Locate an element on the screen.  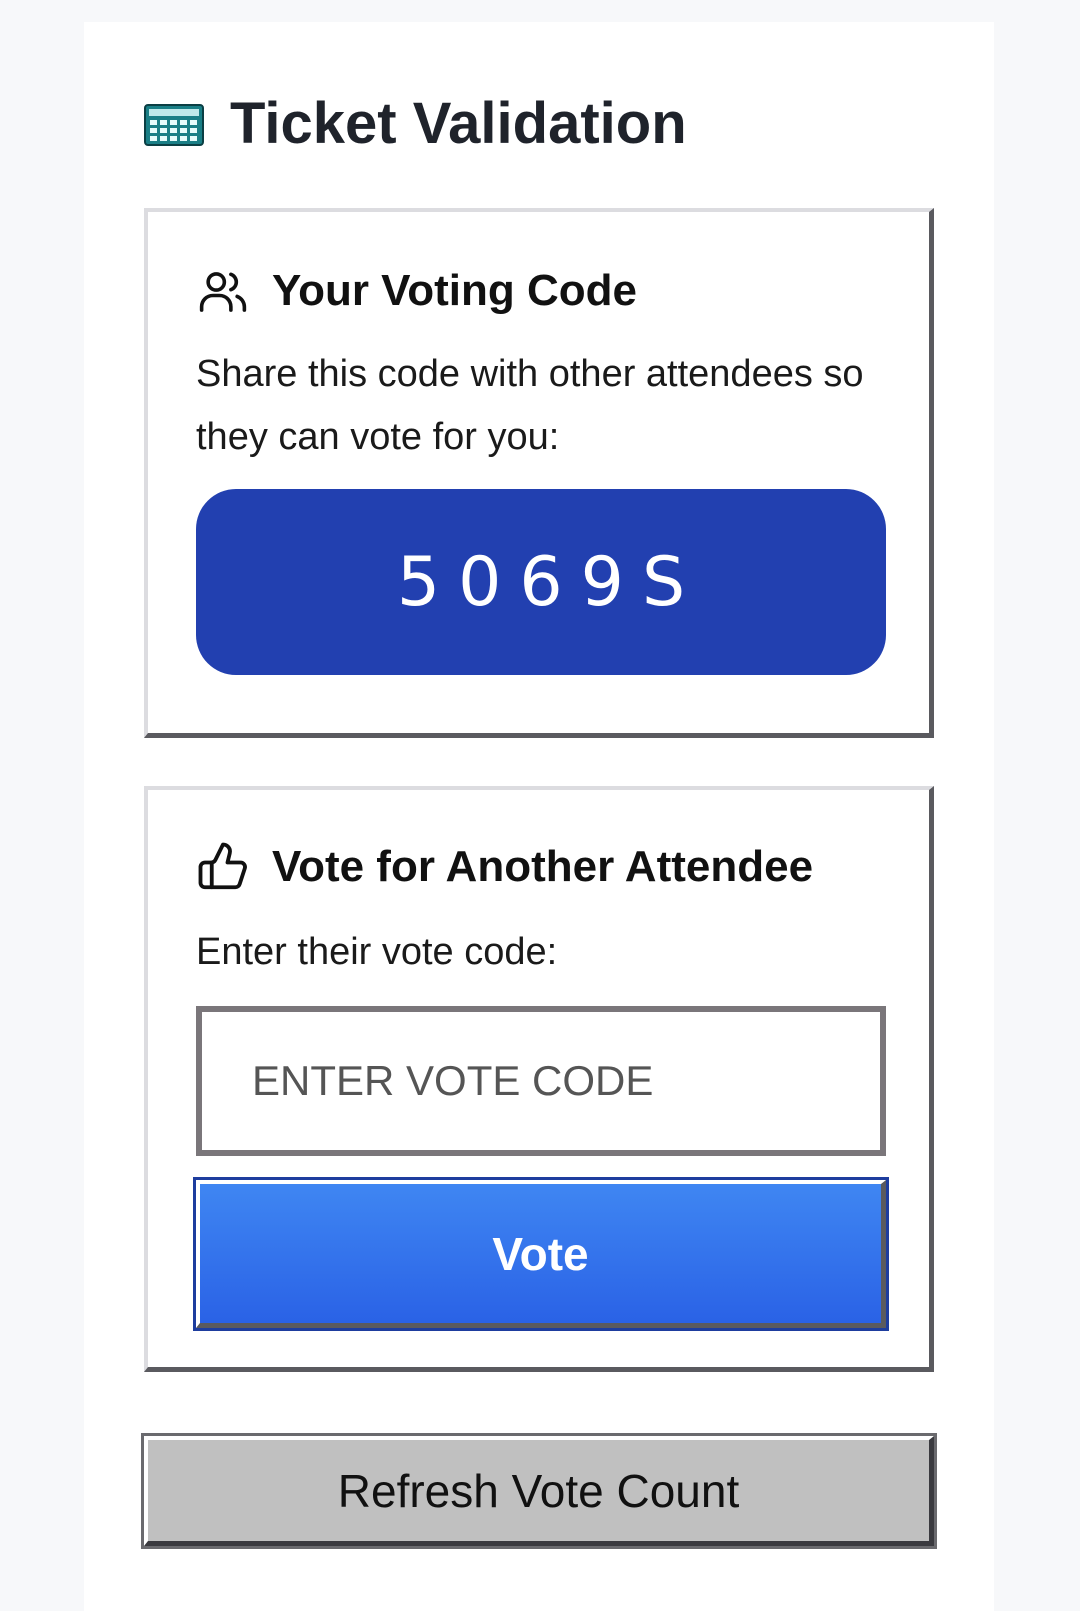
vote-panel-title: Vote for Another Attendee is located at coordinates (543, 866).